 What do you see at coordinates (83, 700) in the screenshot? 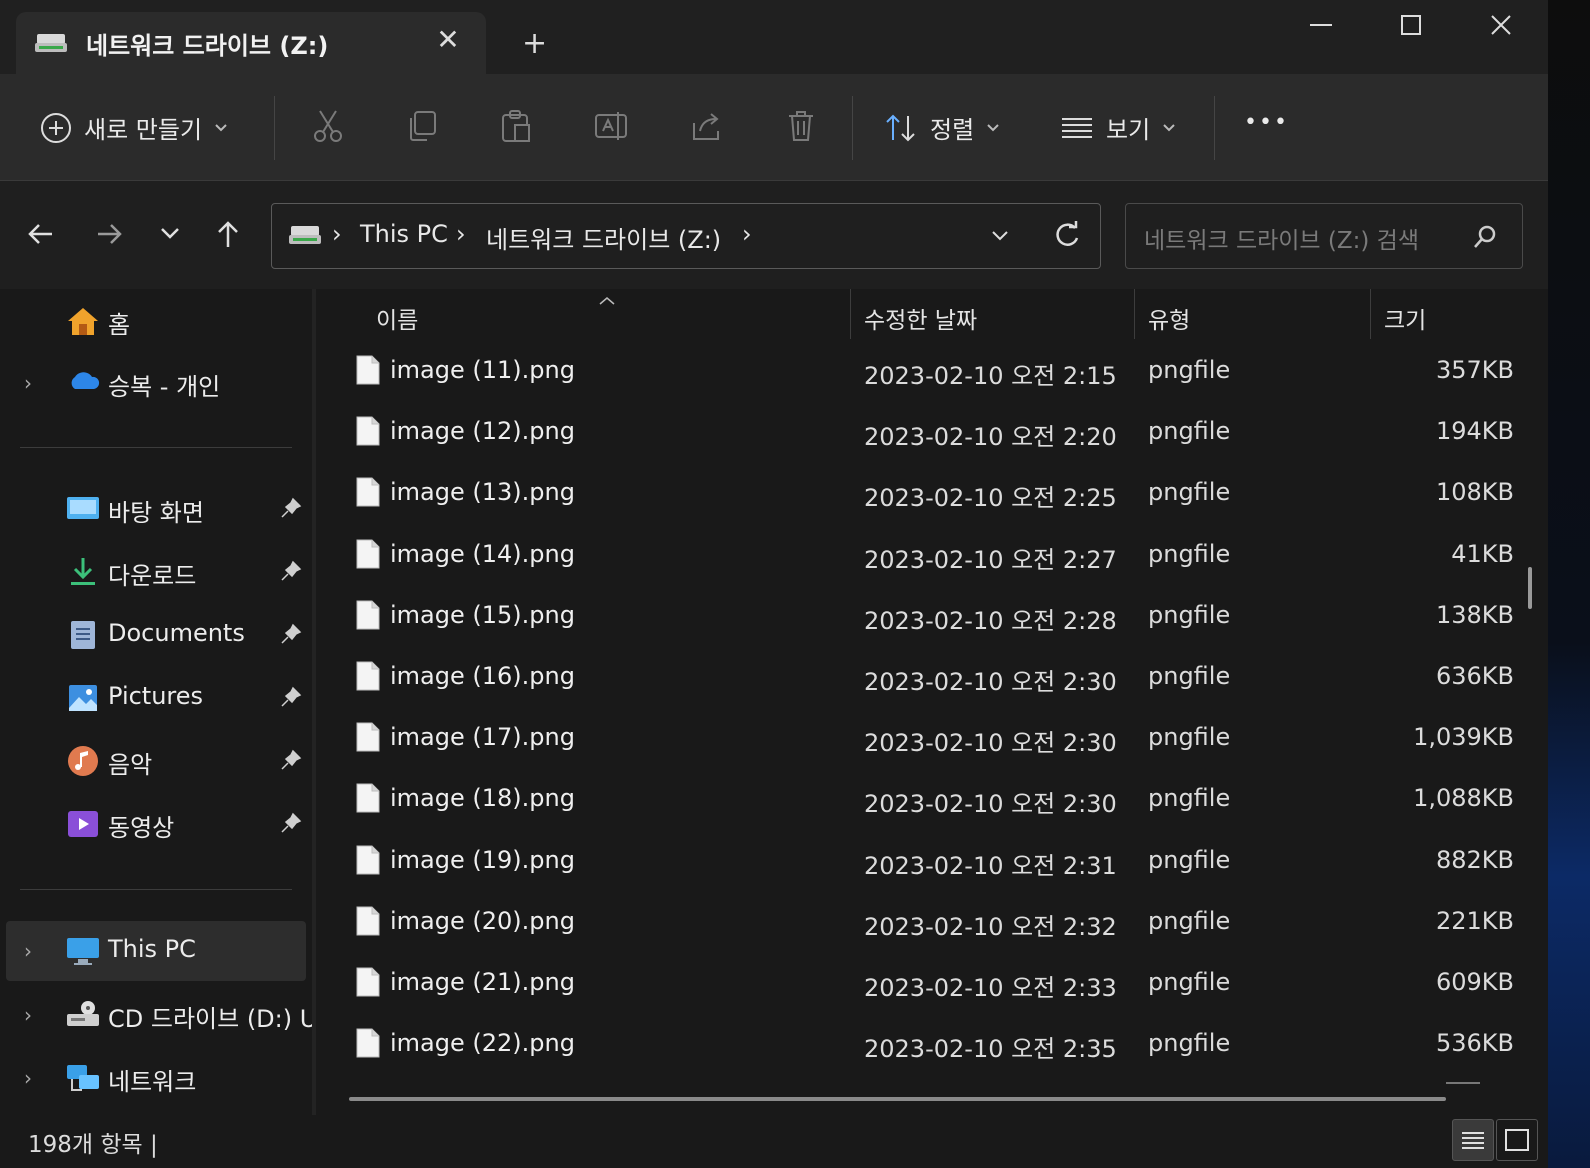
I see `pictures-icon` at bounding box center [83, 700].